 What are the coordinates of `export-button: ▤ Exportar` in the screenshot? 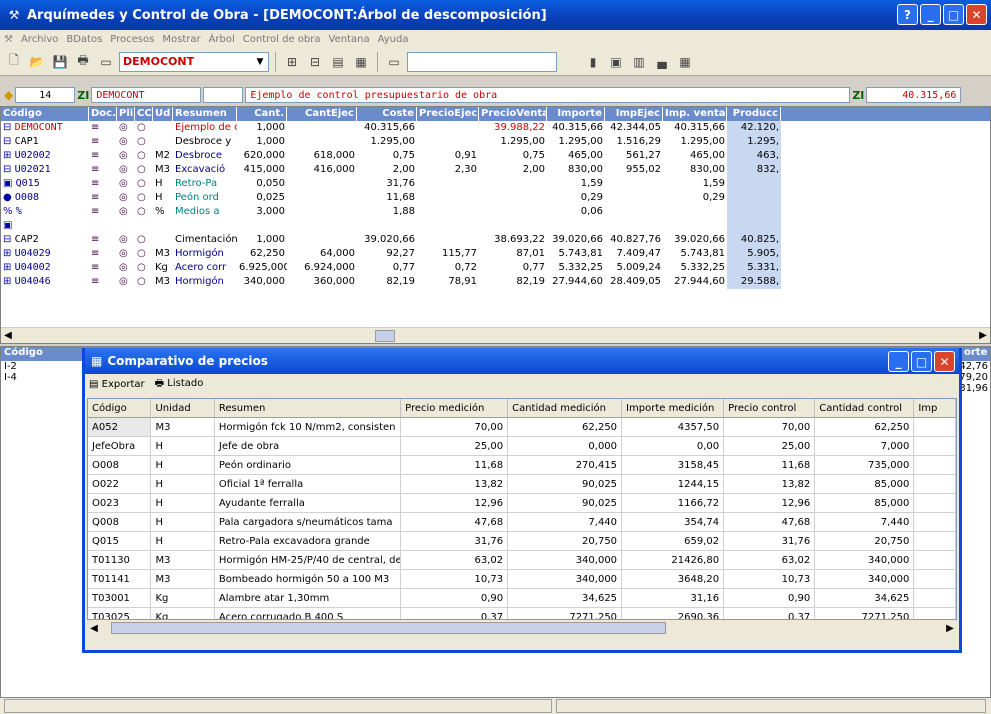 It's located at (117, 384).